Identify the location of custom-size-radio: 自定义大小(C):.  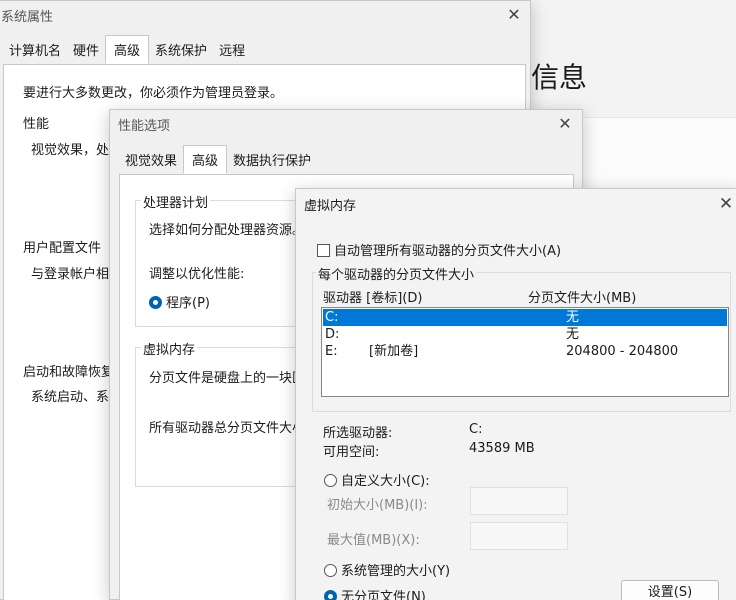
(377, 479).